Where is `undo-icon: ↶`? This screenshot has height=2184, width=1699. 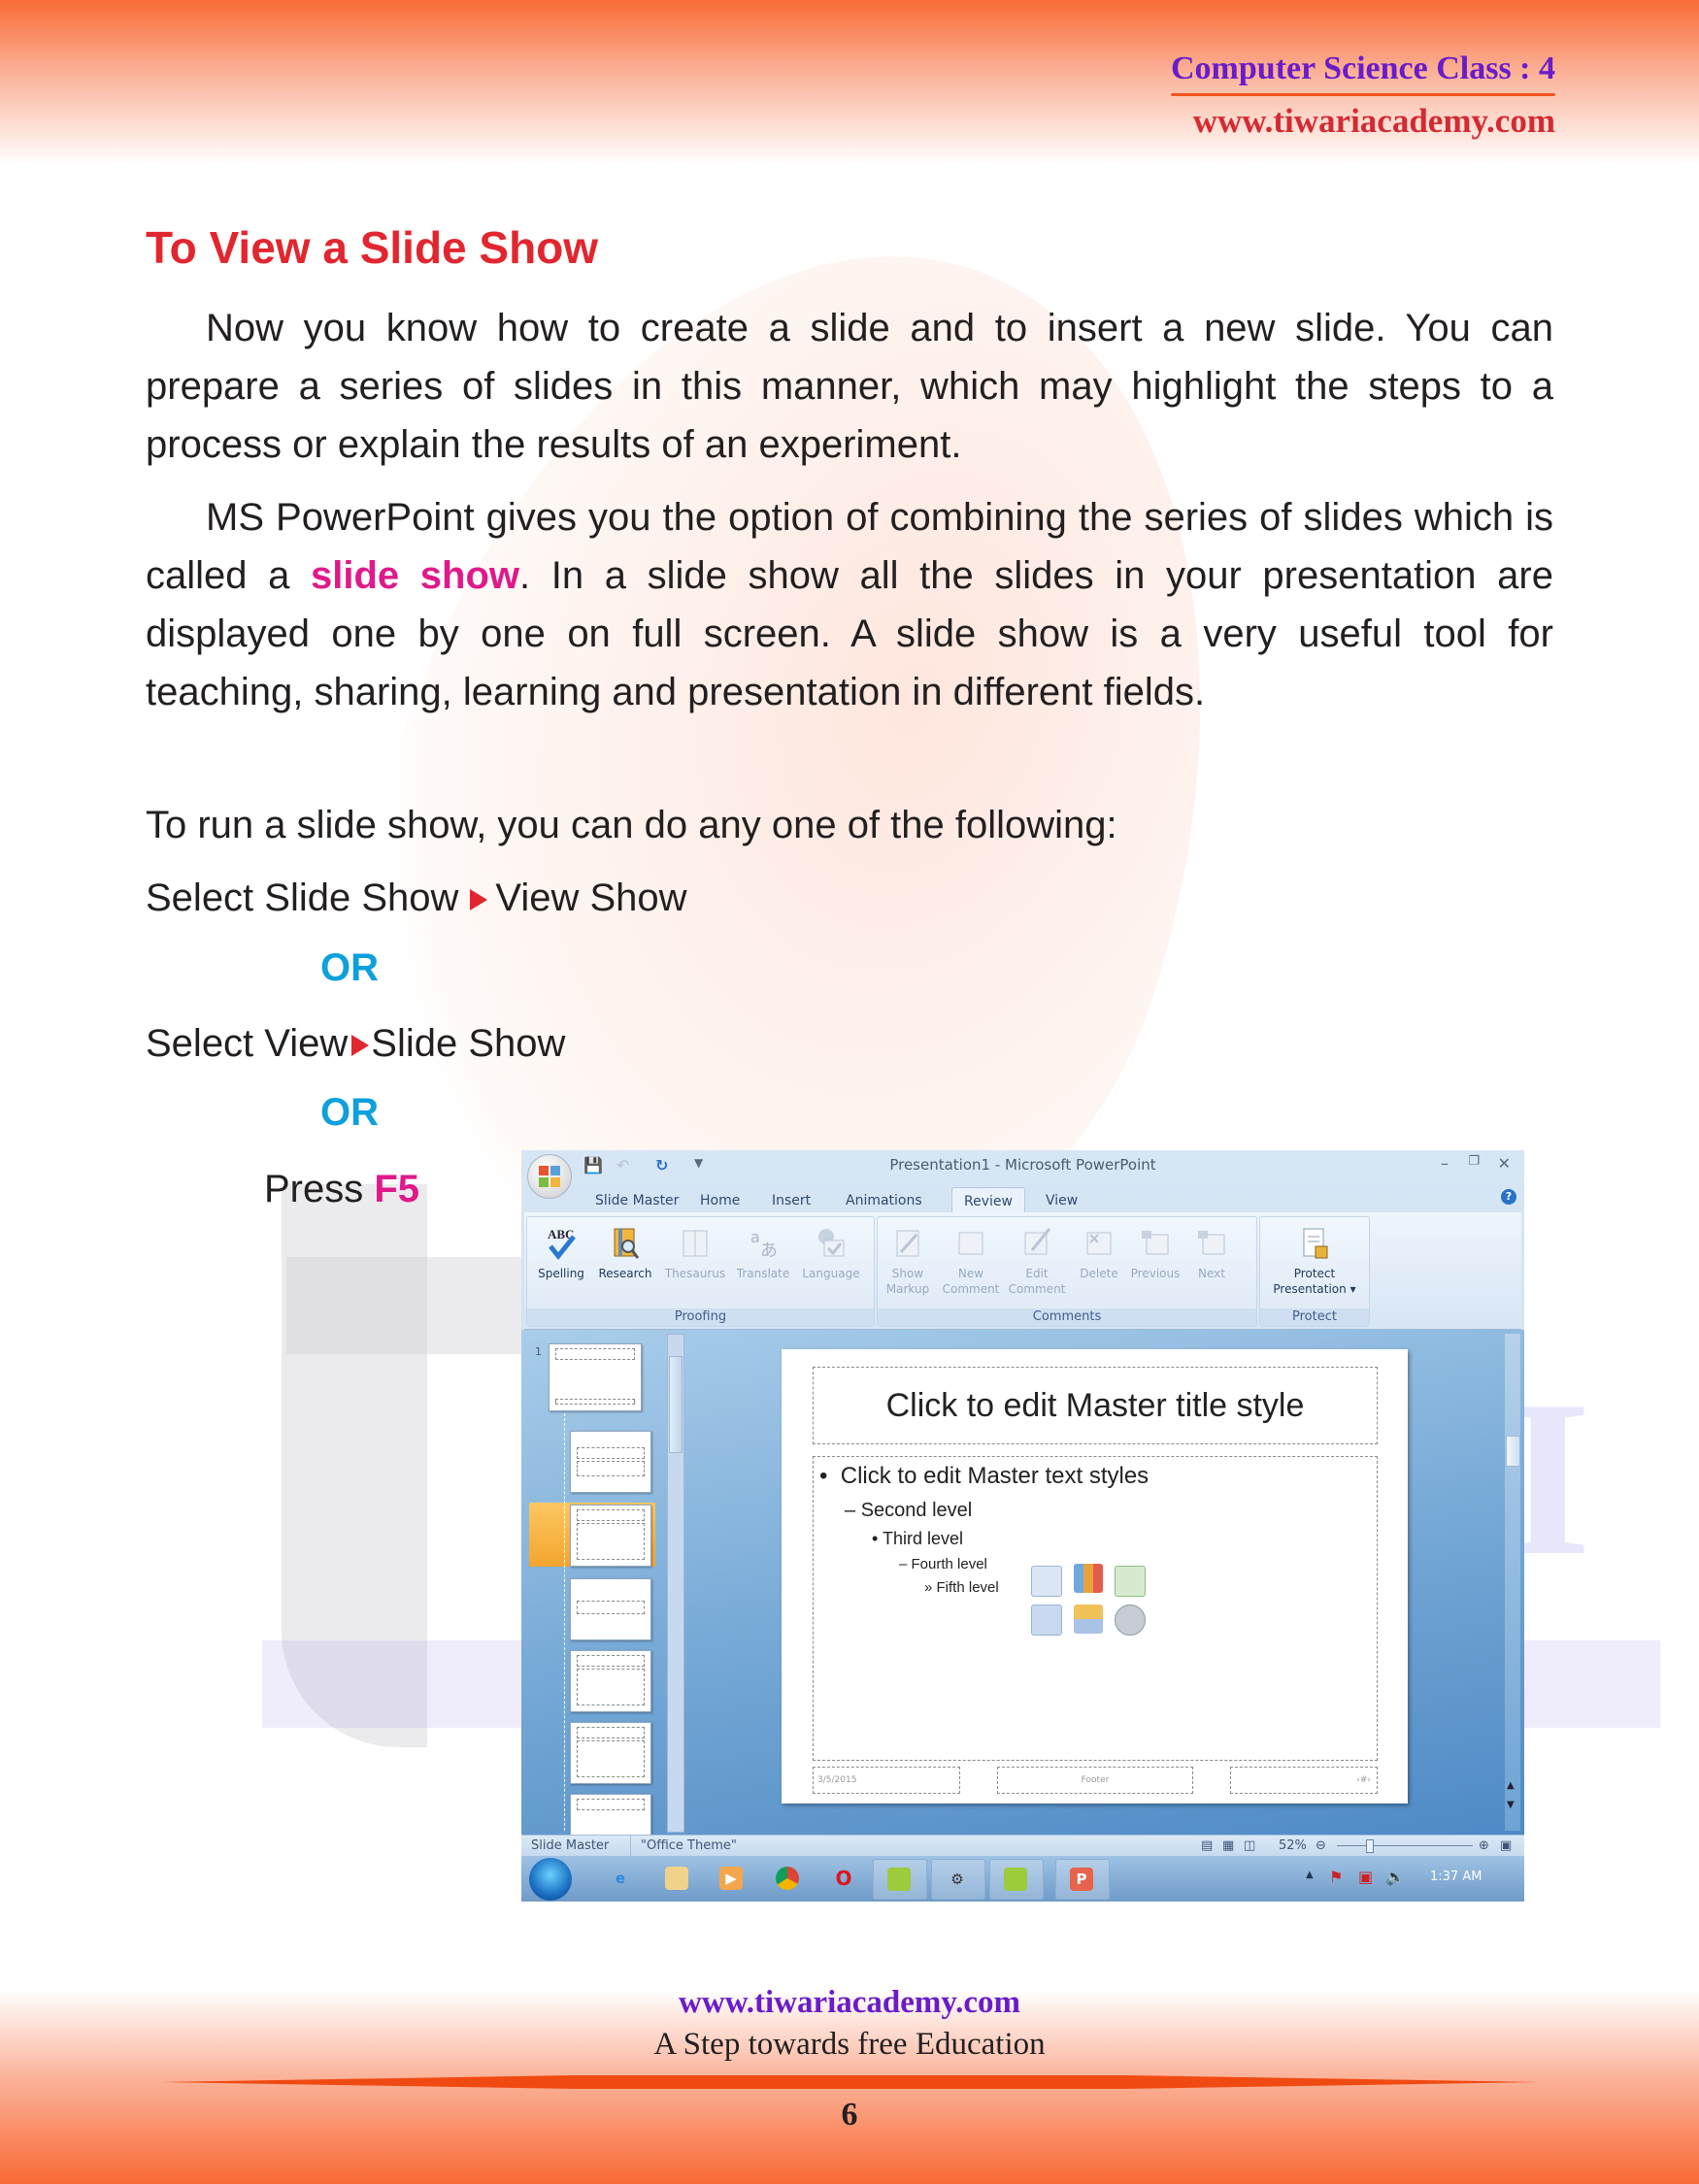
undo-icon: ↶ is located at coordinates (622, 1165).